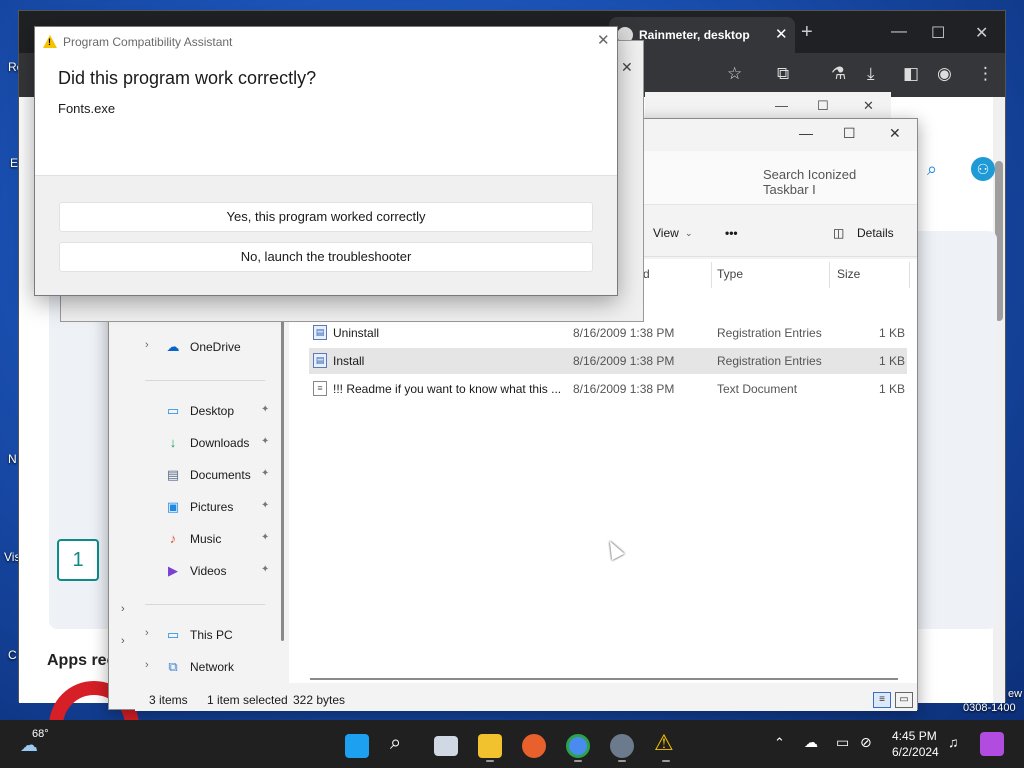 Image resolution: width=1024 pixels, height=768 pixels. Describe the element at coordinates (622, 746) in the screenshot. I see `settings-icon` at that location.